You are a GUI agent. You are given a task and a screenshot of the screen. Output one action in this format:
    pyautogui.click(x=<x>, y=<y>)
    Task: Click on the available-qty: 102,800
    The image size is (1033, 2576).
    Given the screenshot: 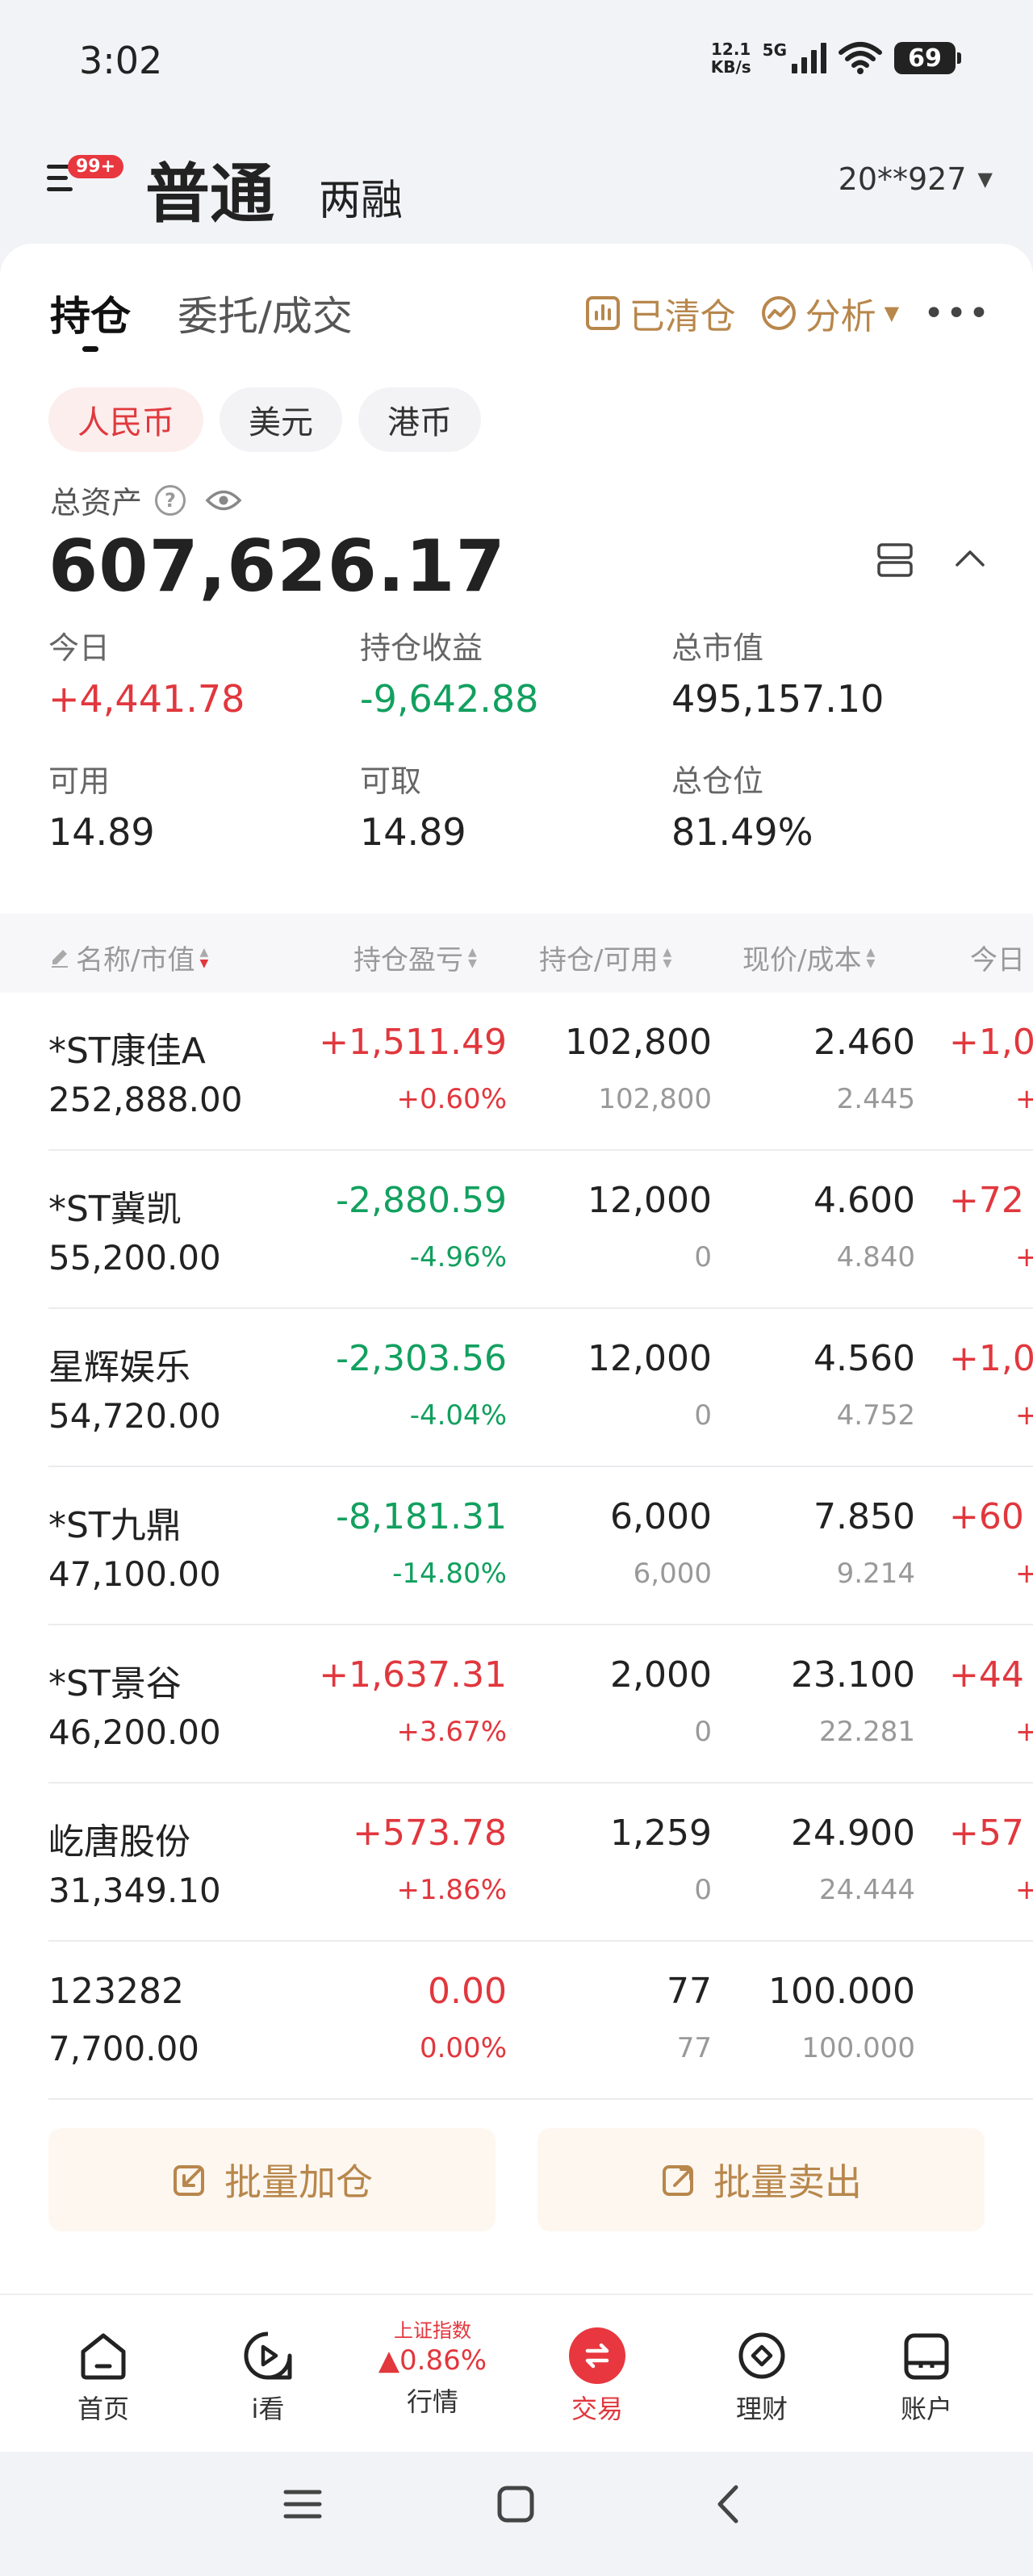 What is the action you would take?
    pyautogui.click(x=655, y=1099)
    